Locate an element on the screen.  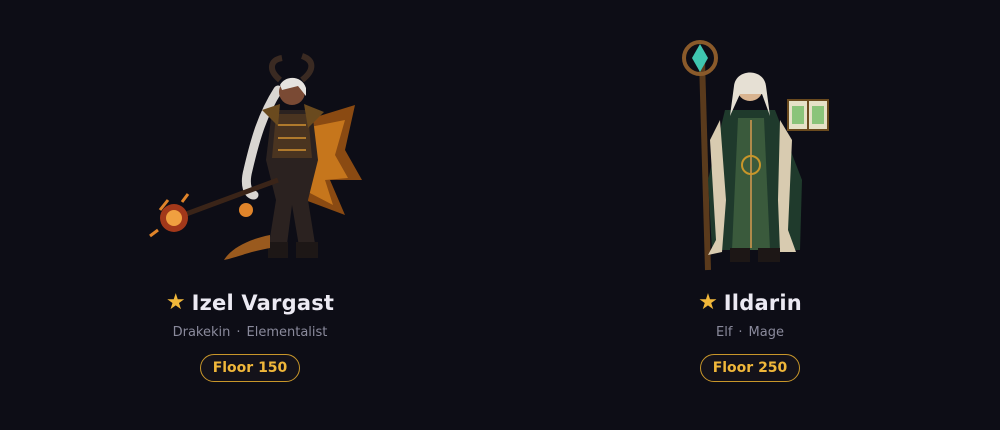
character-name-row: ★ Izel Vargast is located at coordinates (250, 303).